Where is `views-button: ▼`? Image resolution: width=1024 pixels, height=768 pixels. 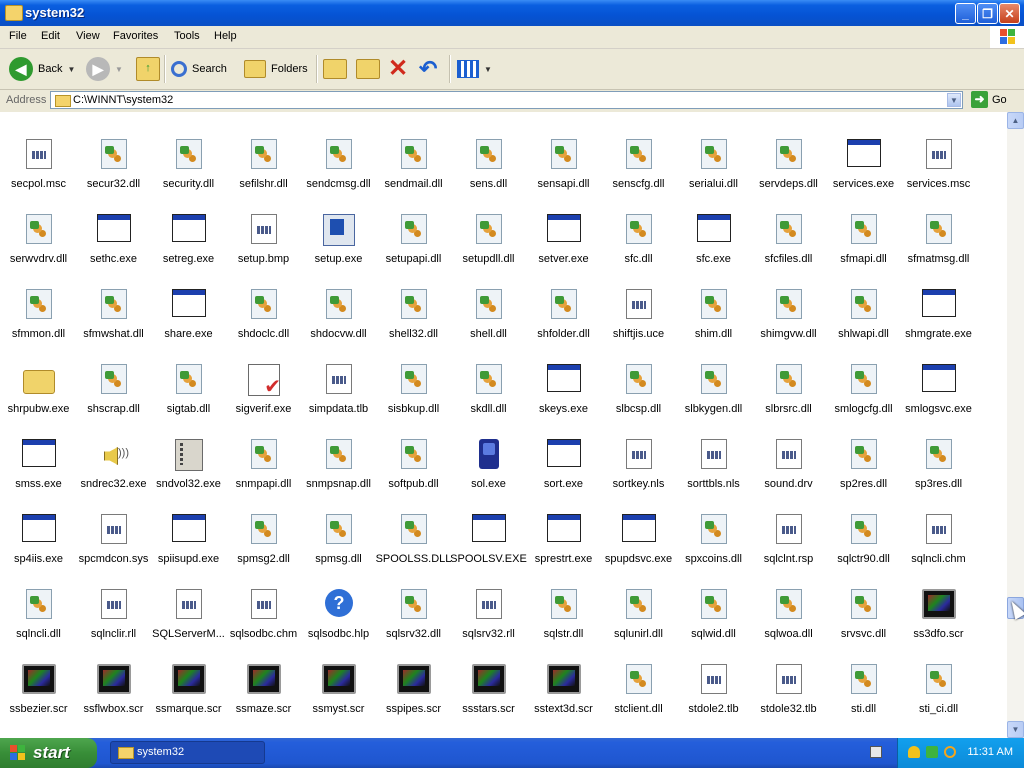
views-button: ▼ is located at coordinates (474, 69).